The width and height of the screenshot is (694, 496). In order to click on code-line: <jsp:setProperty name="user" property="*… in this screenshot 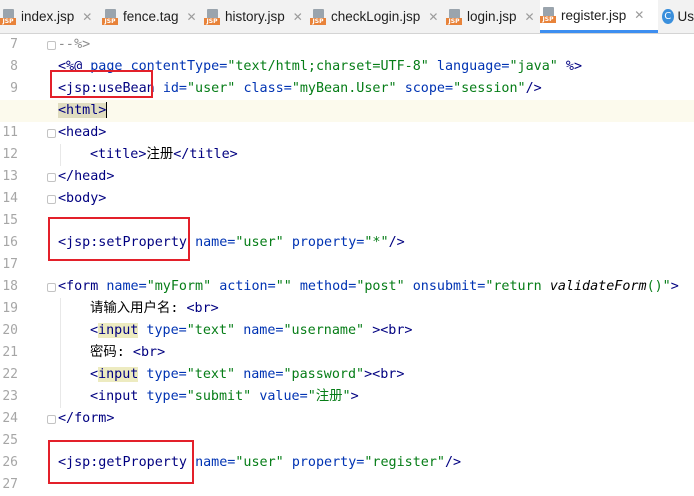, I will do `click(347, 243)`.